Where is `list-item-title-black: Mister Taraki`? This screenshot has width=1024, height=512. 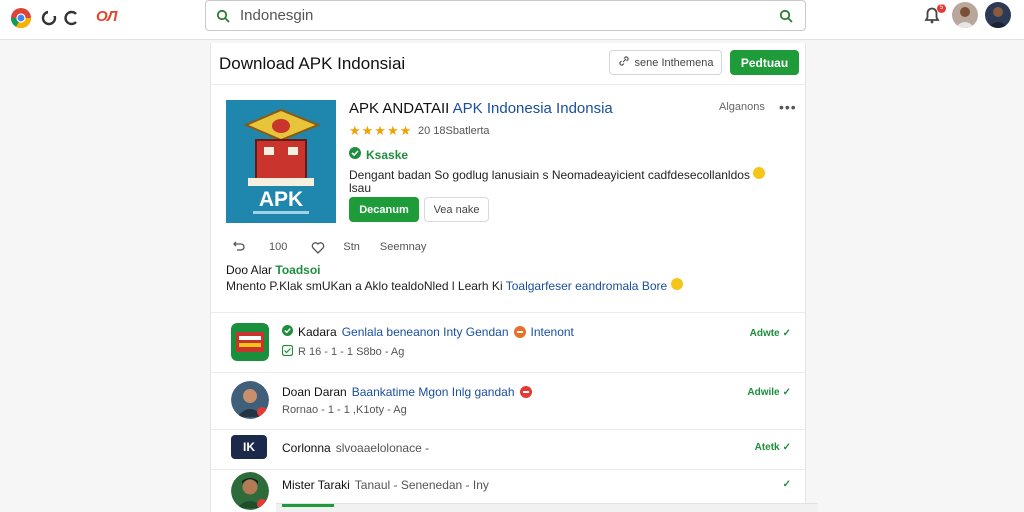 list-item-title-black: Mister Taraki is located at coordinates (316, 485).